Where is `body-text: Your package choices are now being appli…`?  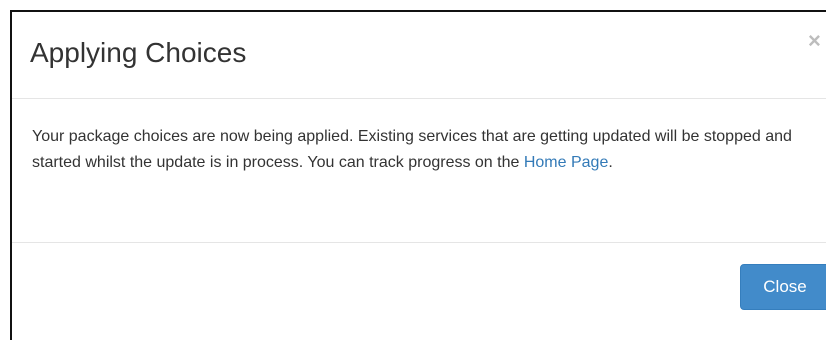
body-text: Your package choices are now being appli… is located at coordinates (412, 149).